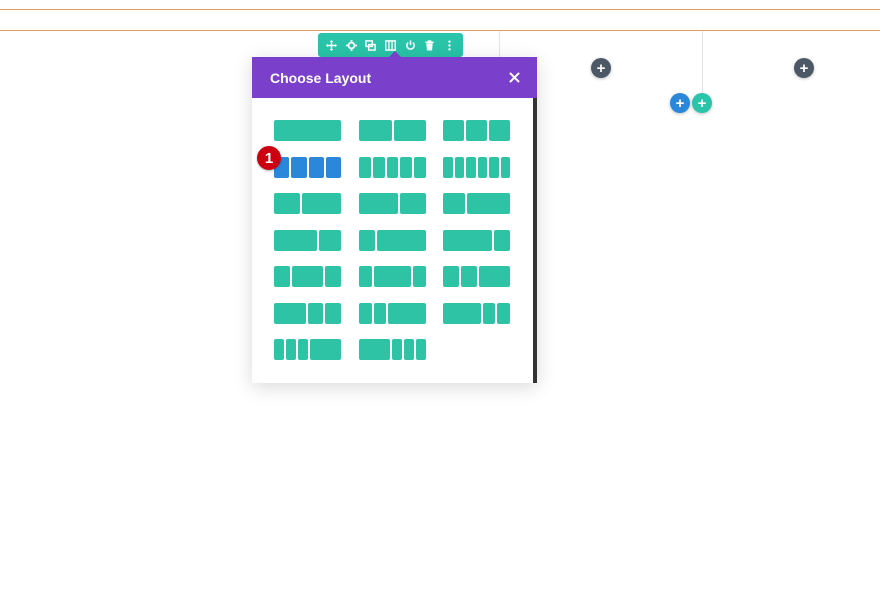 The height and width of the screenshot is (613, 880). I want to click on close-button, so click(514, 78).